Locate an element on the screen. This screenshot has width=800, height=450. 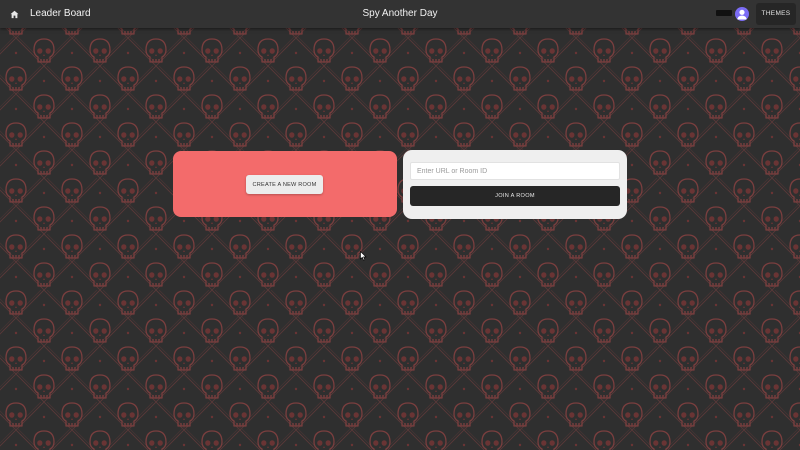
themes-button: THEMES is located at coordinates (776, 14).